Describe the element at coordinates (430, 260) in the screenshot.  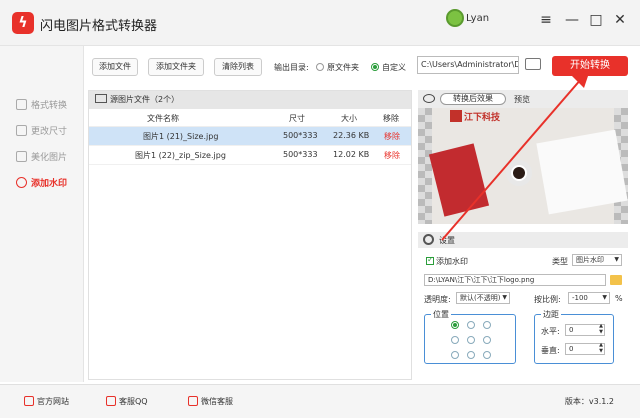
I see `checkbox-box` at that location.